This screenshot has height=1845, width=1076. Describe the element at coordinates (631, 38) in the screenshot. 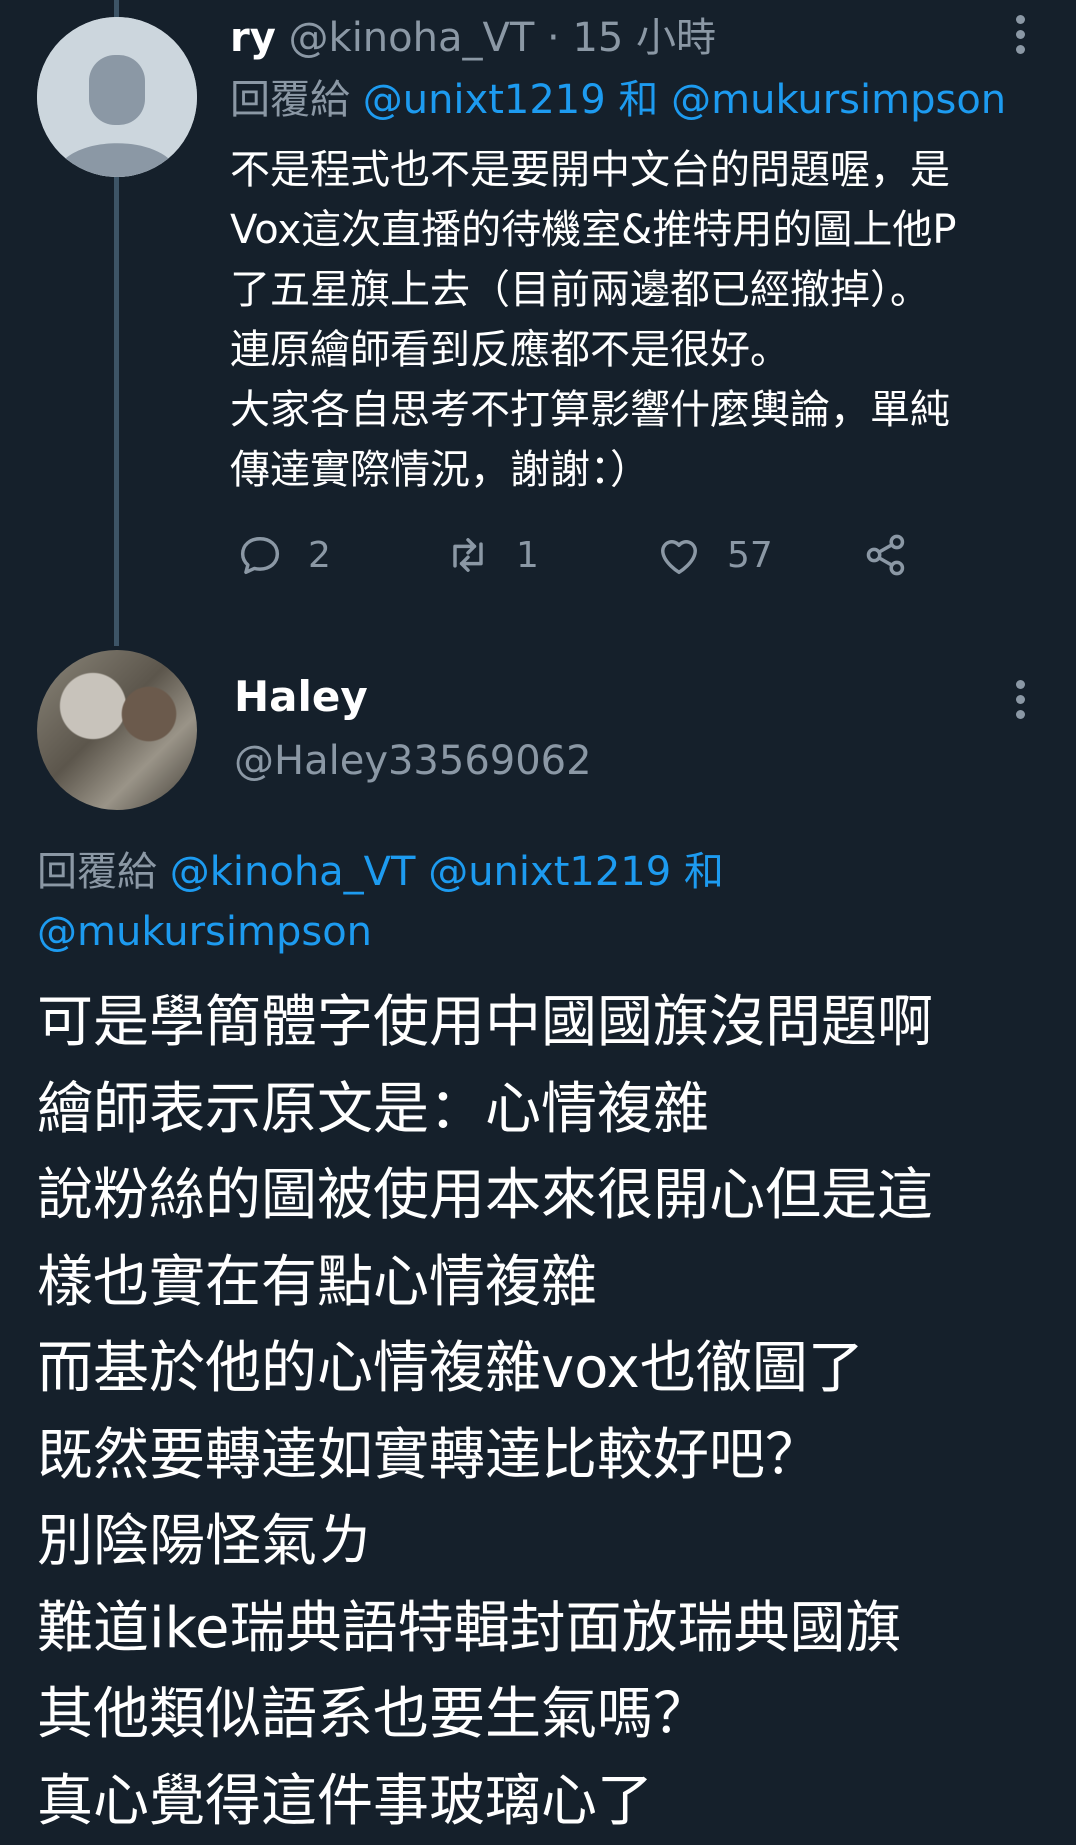

I see `tweet-timestamp: · 15 小時` at that location.